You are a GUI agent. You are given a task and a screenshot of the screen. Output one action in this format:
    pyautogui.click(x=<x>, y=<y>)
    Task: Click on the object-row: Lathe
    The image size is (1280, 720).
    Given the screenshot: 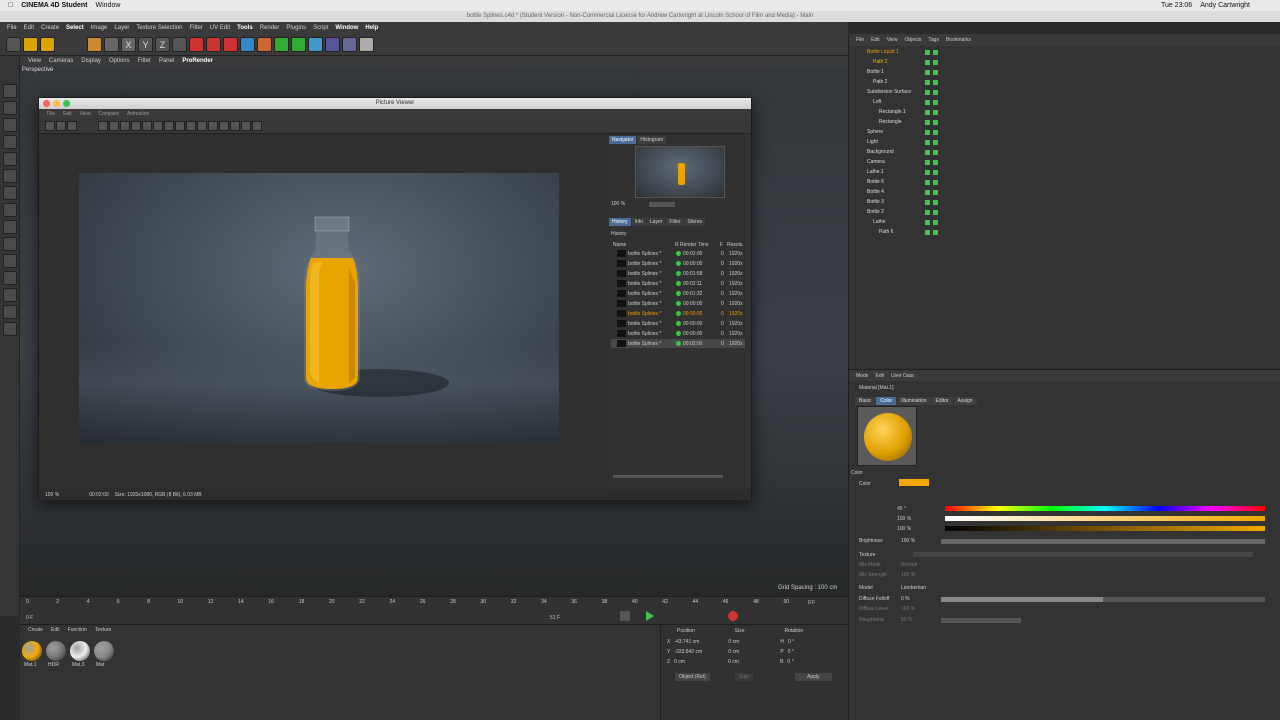 What is the action you would take?
    pyautogui.click(x=1059, y=222)
    